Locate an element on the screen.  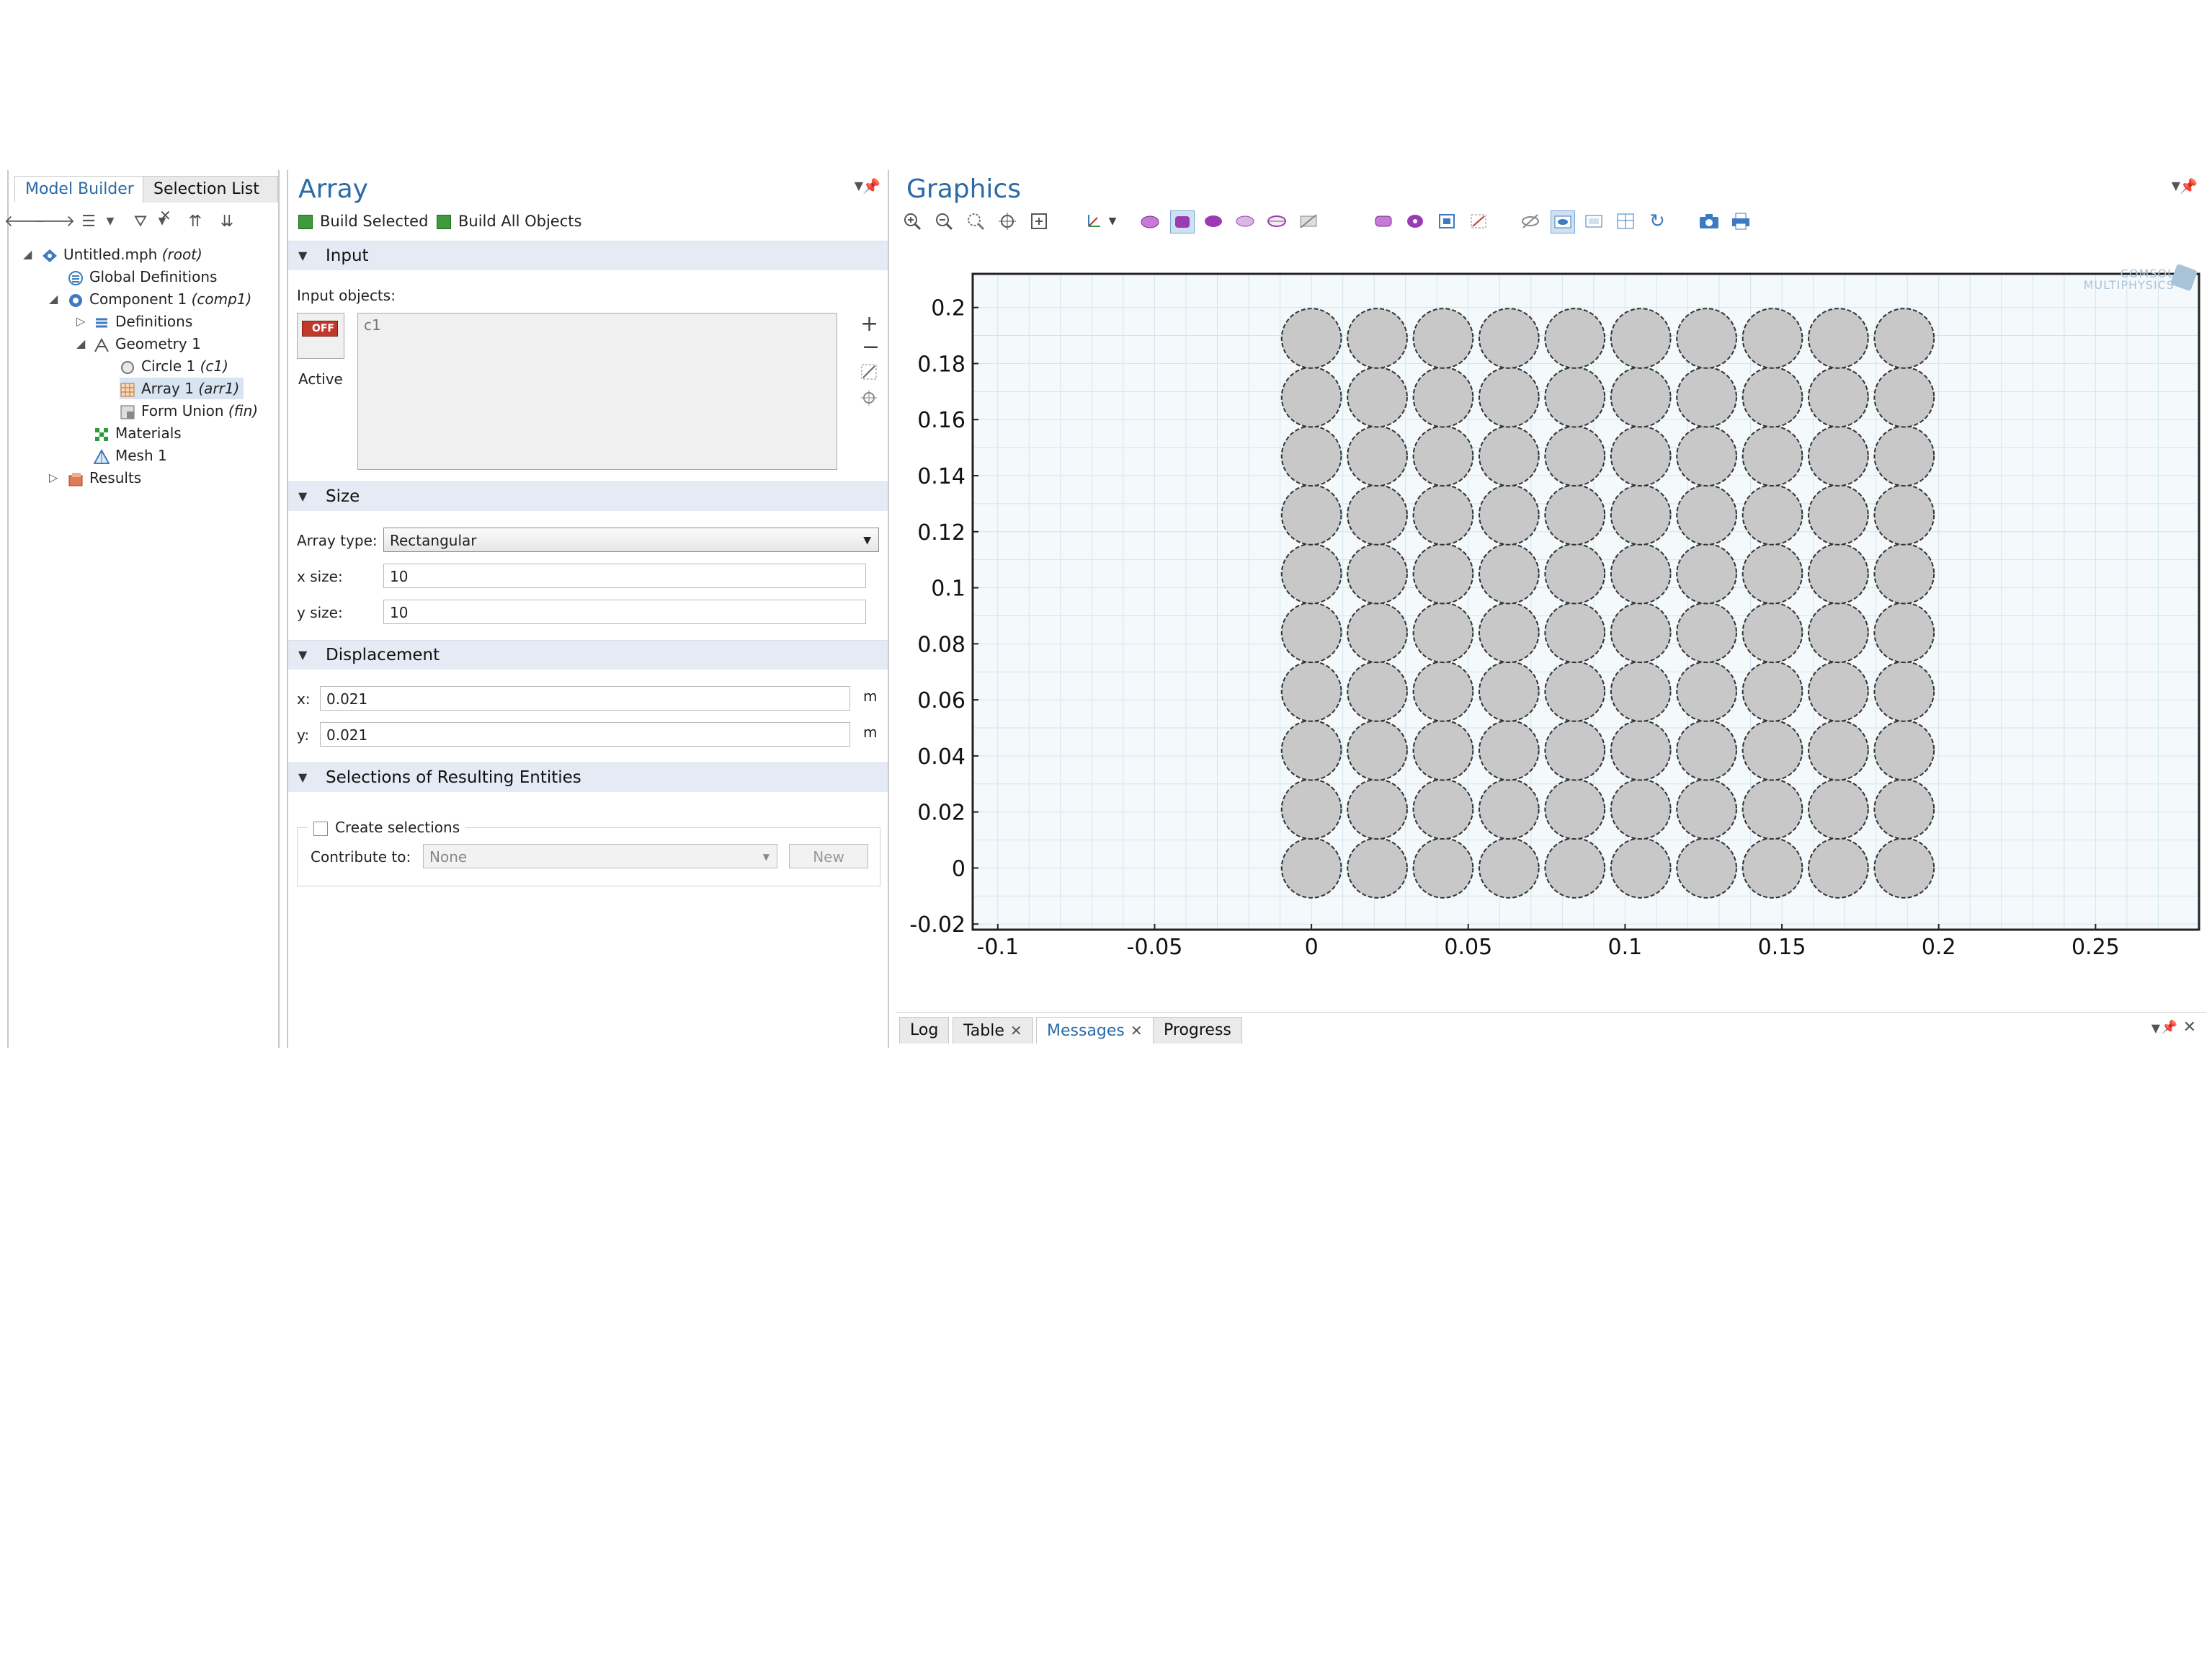
back-arrow-icon: 🡐 is located at coordinates (25, 221).